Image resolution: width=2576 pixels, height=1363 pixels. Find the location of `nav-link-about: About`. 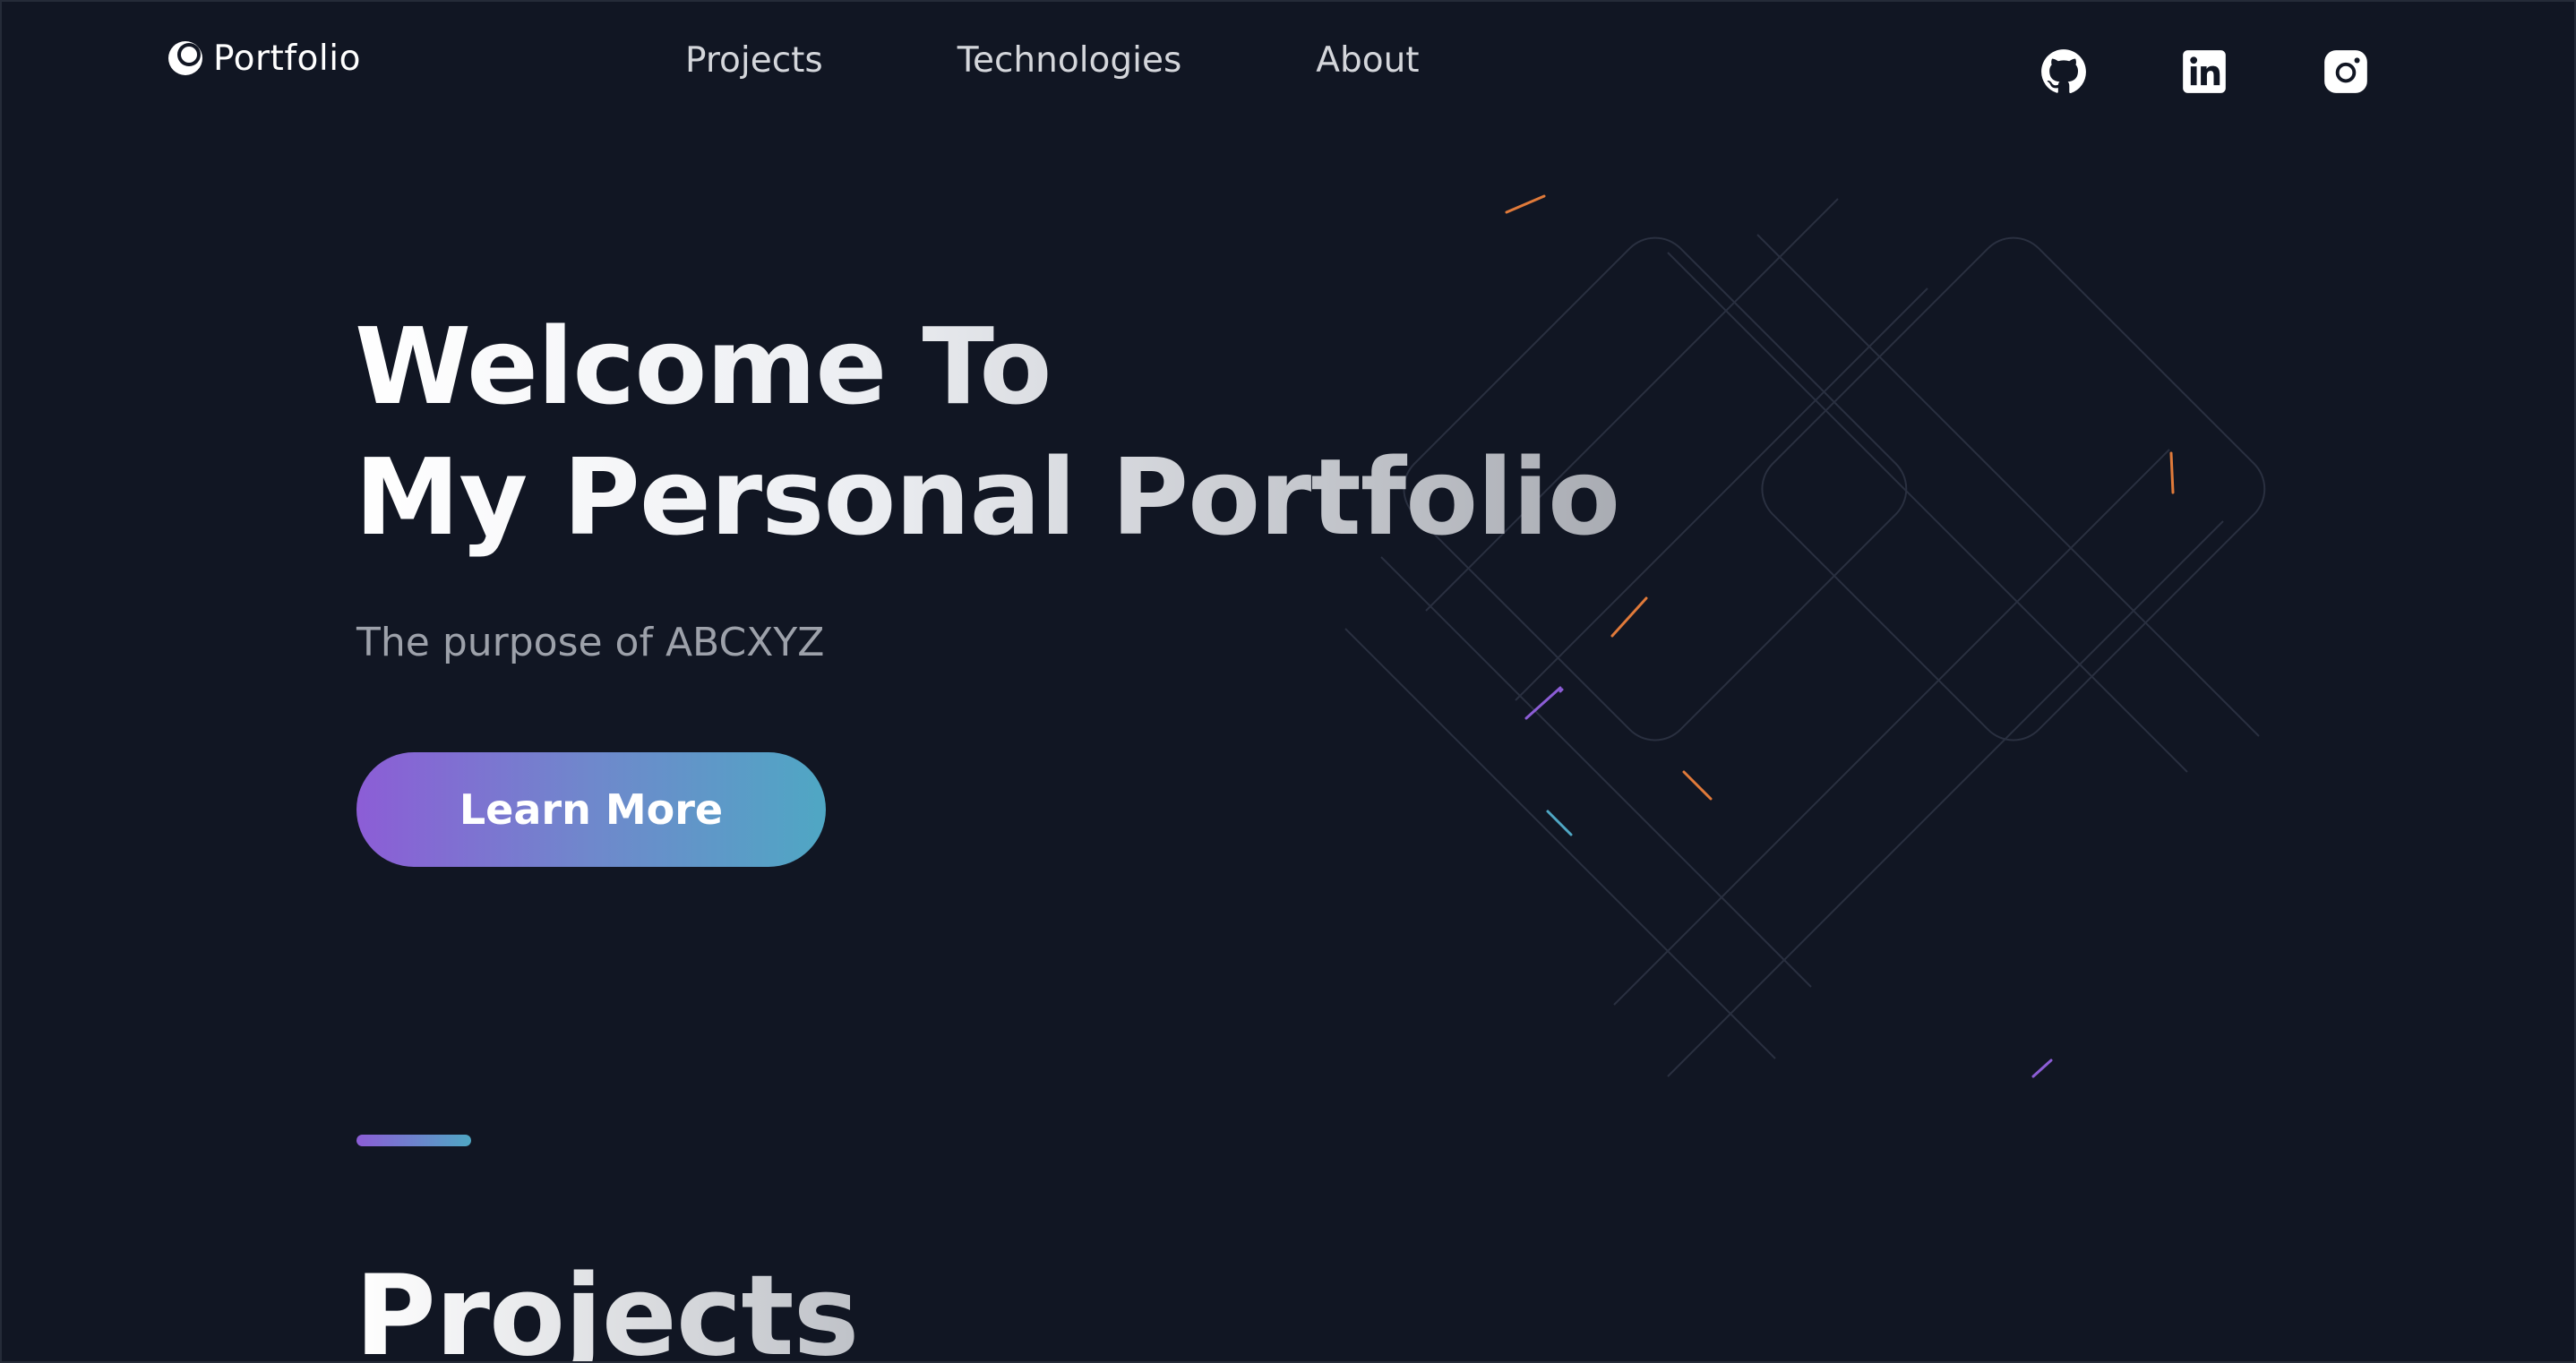

nav-link-about: About is located at coordinates (1367, 60).